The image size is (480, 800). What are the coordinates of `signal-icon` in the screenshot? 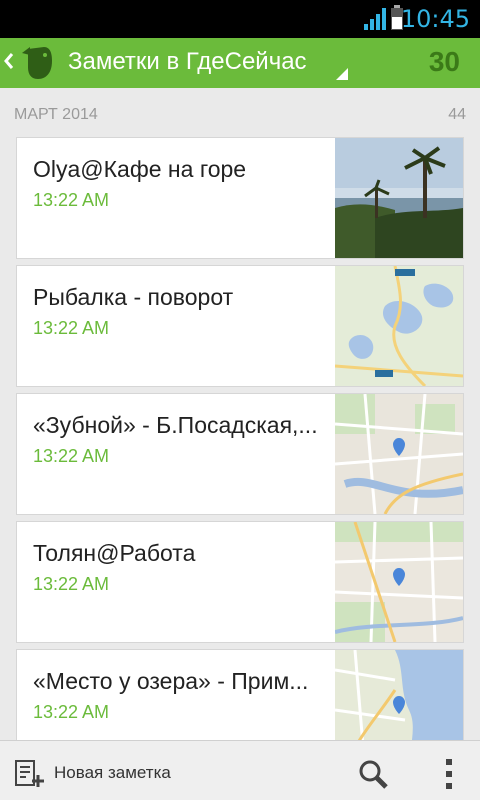 It's located at (375, 19).